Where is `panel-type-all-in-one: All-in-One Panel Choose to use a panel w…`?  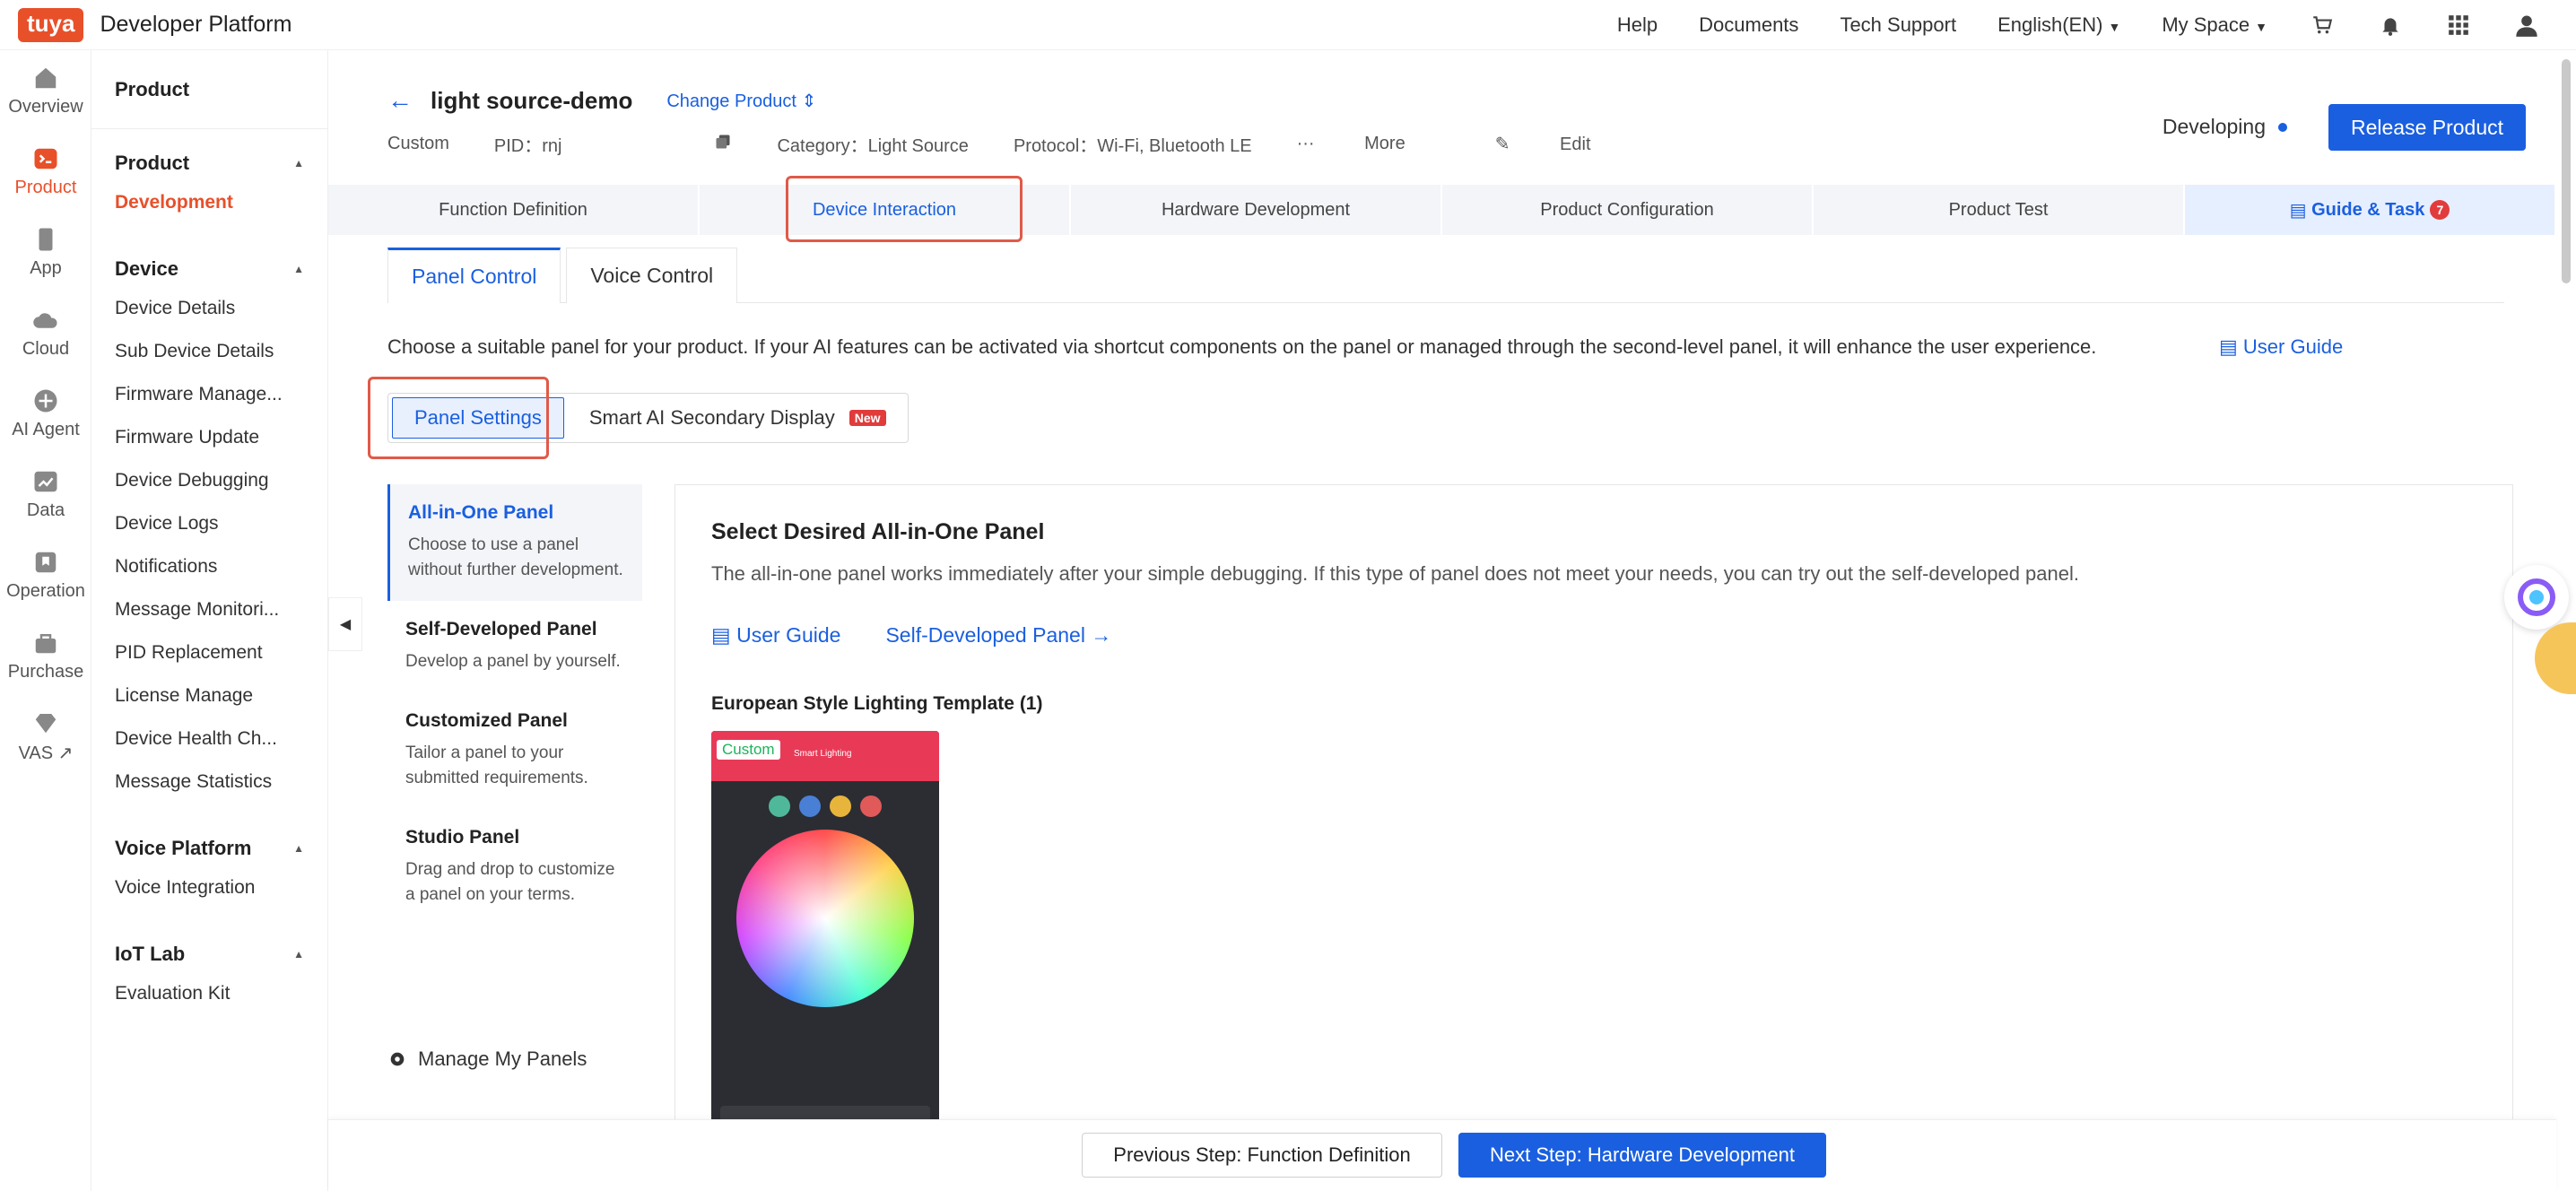
panel-type-all-in-one: All-in-One Panel Choose to use a panel w… is located at coordinates (514, 542).